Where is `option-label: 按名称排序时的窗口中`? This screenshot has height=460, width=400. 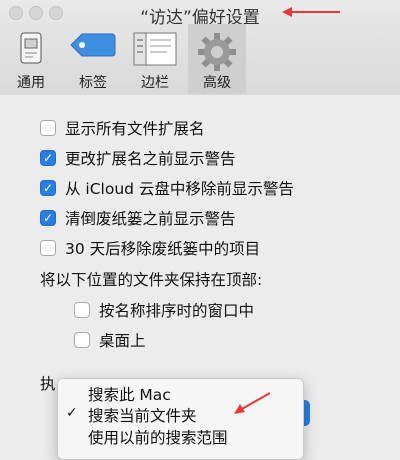 option-label: 按名称排序时的窗口中 is located at coordinates (177, 311).